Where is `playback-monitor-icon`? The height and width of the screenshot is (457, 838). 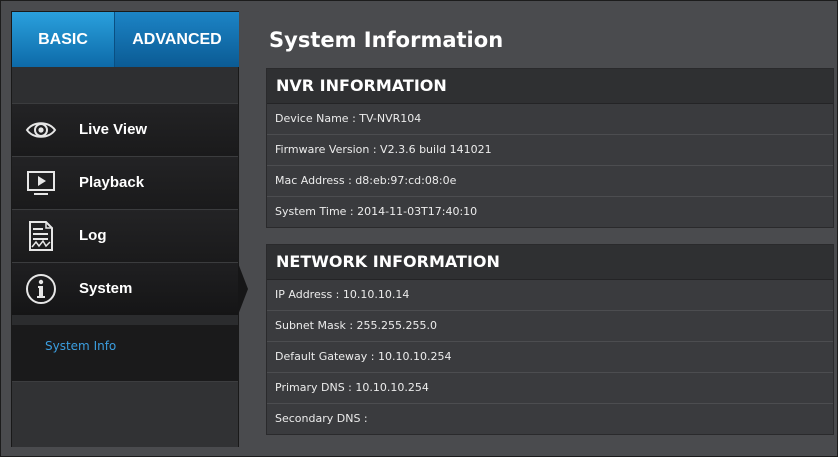 playback-monitor-icon is located at coordinates (41, 183).